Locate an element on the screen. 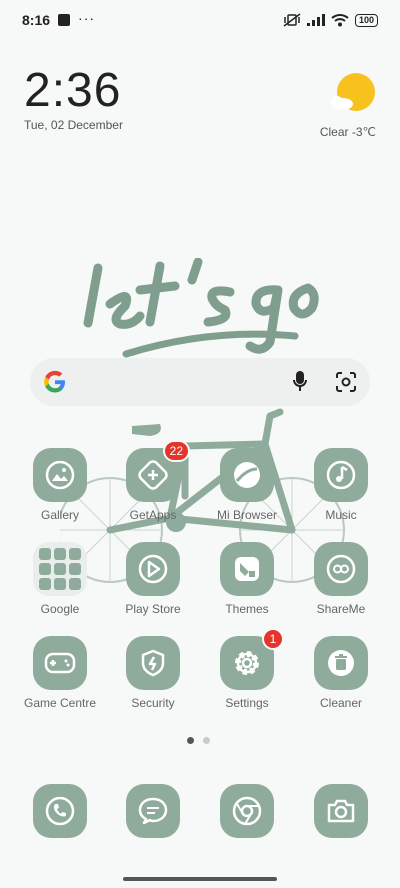  google-icon is located at coordinates (54, 381).